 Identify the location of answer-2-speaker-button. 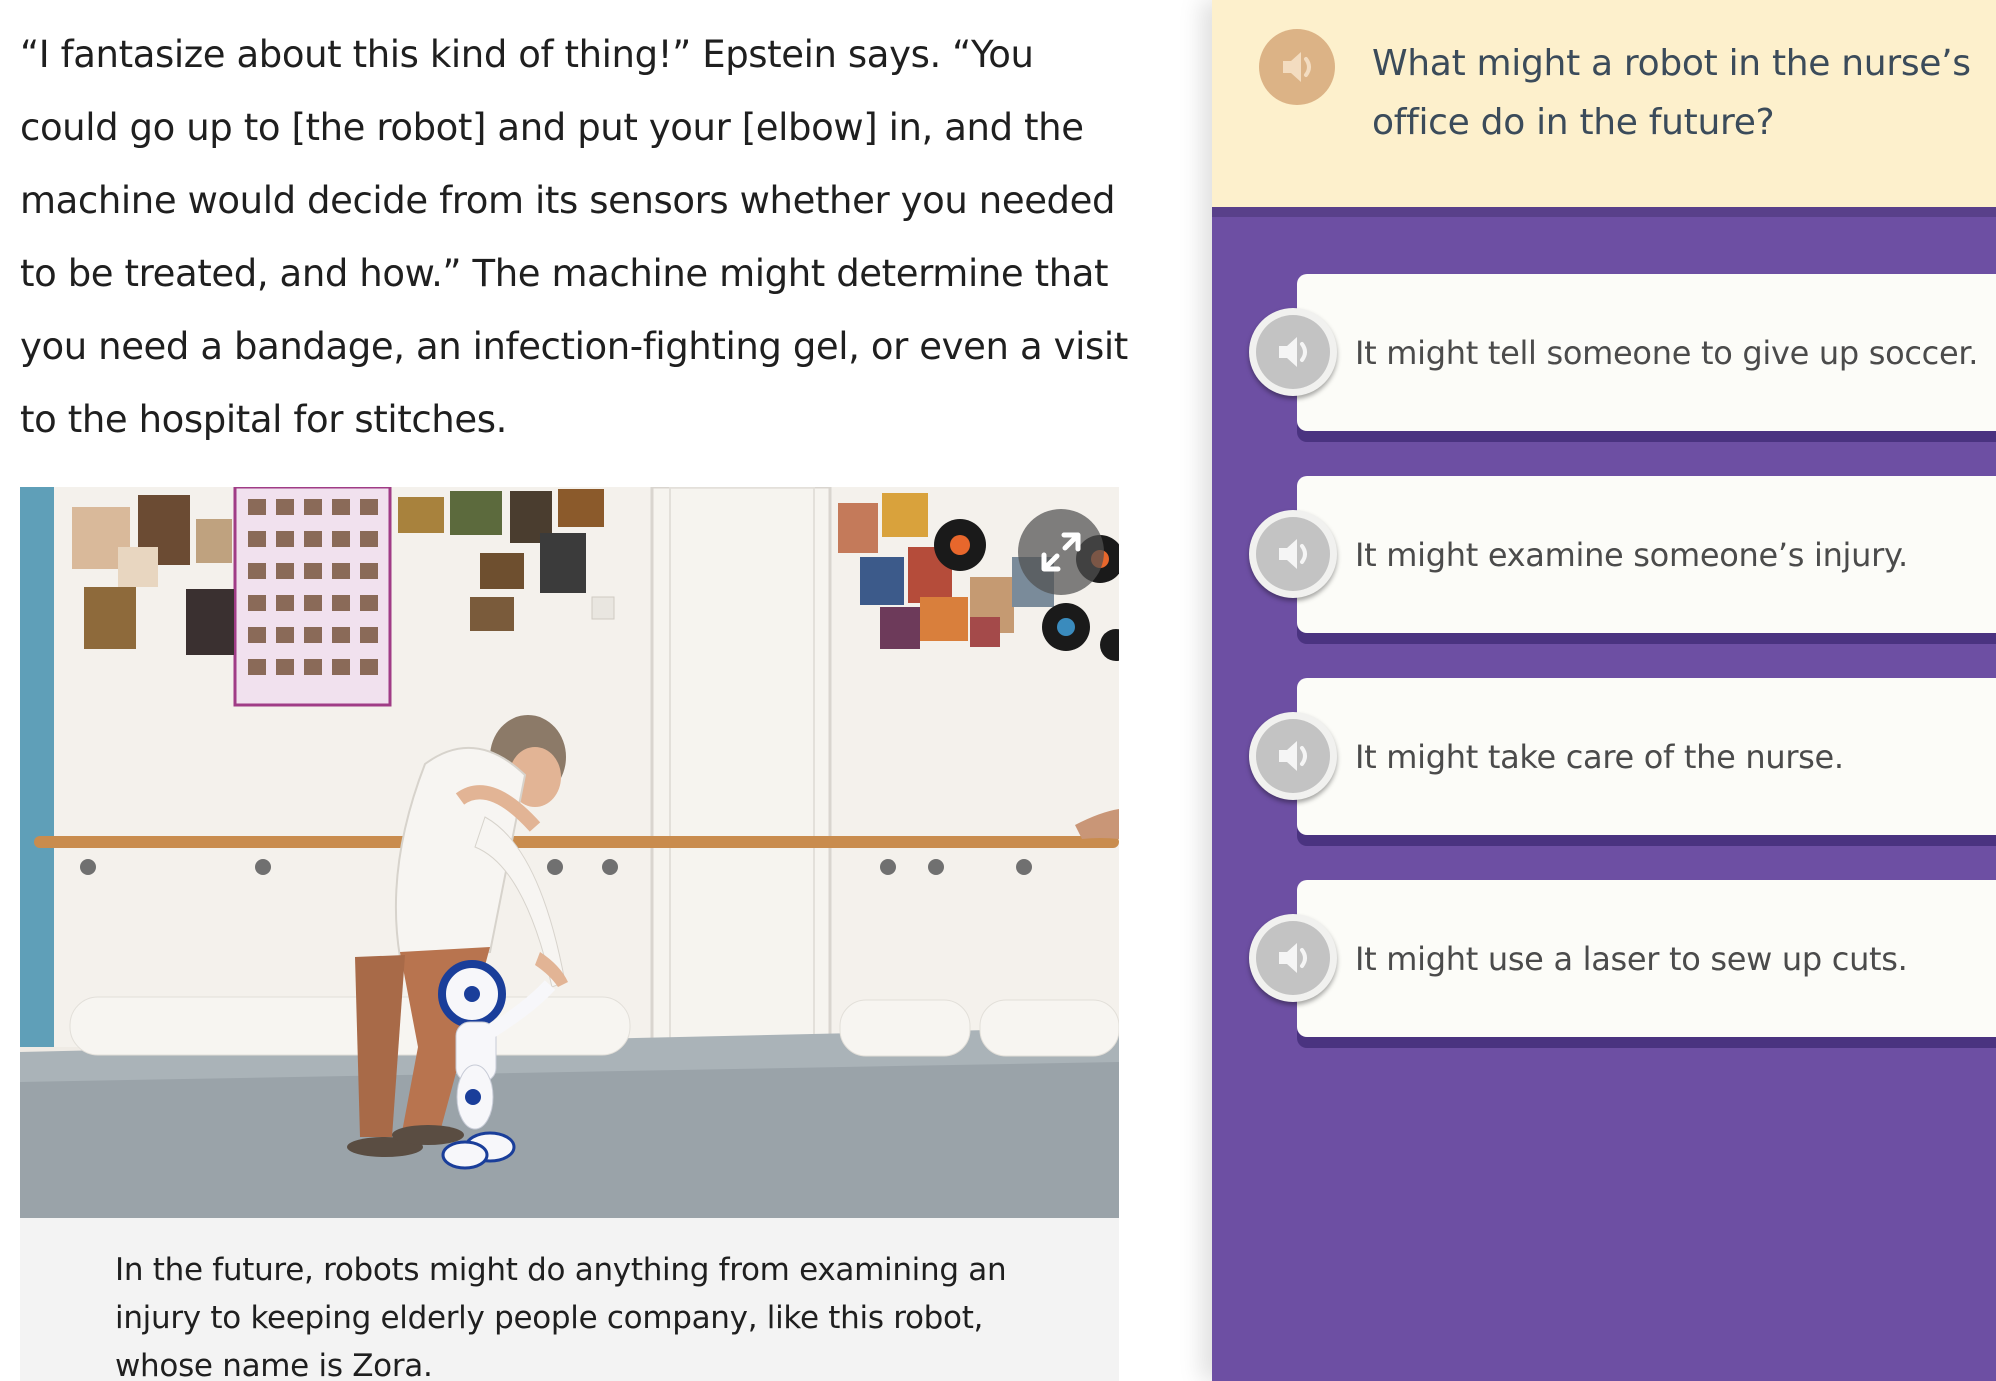
(1293, 554).